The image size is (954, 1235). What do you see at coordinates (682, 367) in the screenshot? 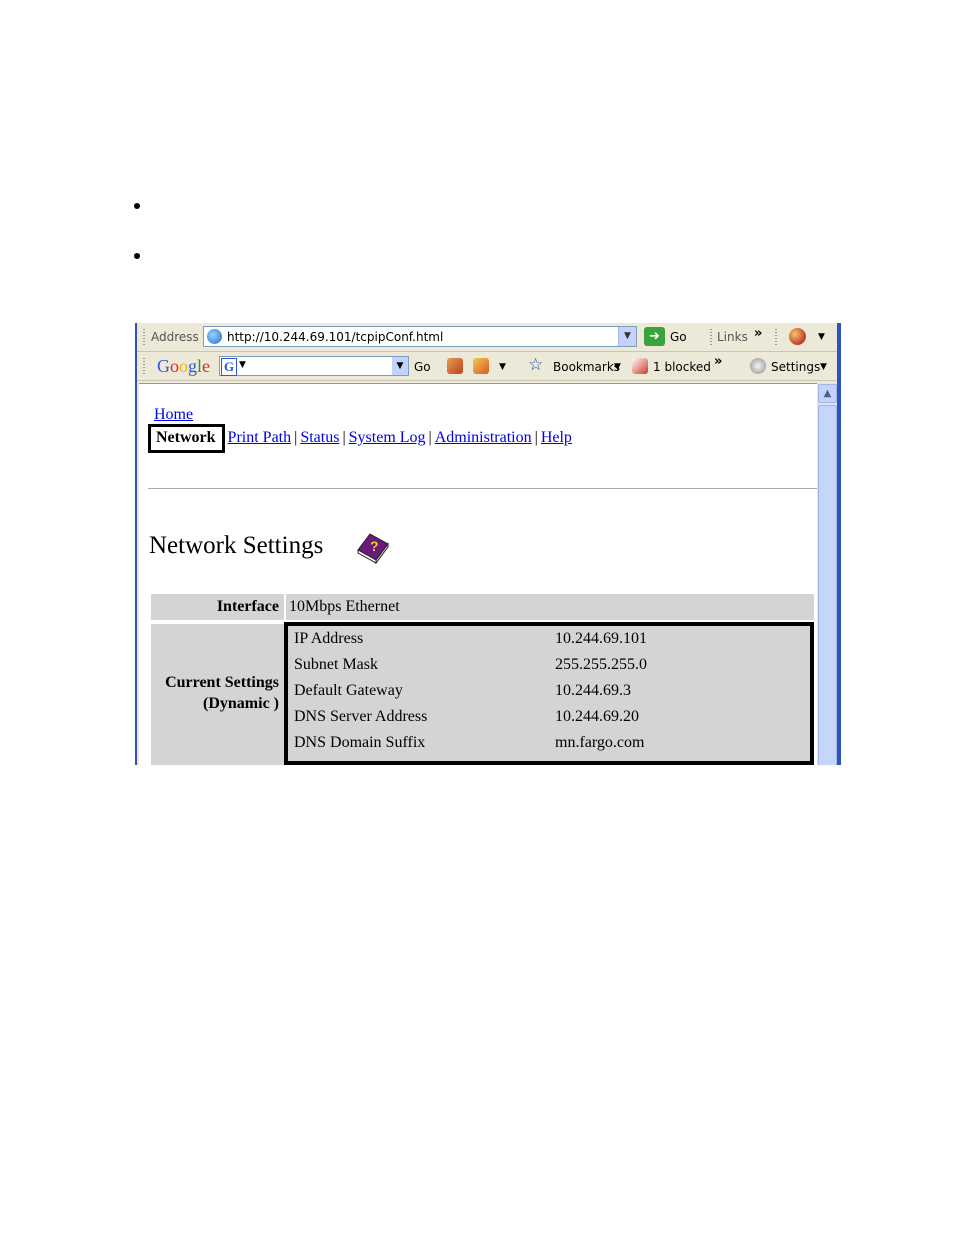
I see `popup-blocked-count: 1 blocked` at bounding box center [682, 367].